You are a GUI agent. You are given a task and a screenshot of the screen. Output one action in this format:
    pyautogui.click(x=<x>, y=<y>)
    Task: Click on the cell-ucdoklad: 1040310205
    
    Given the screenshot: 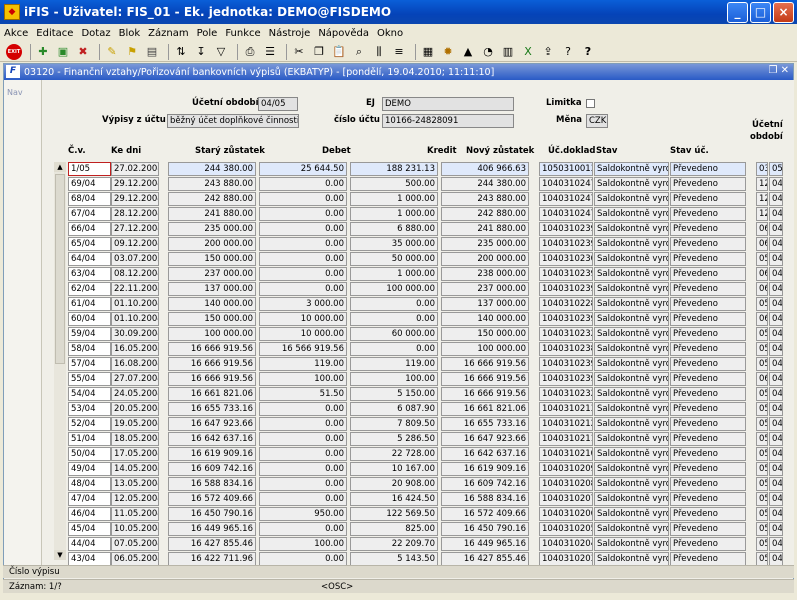 What is the action you would take?
    pyautogui.click(x=566, y=529)
    